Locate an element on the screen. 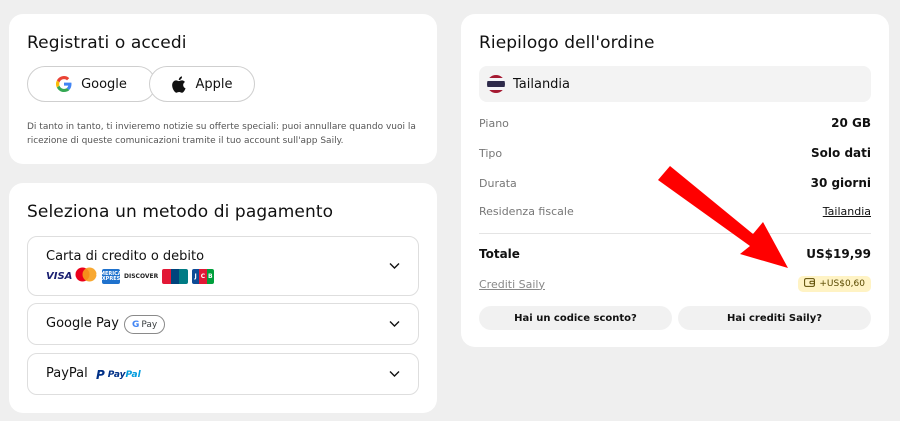 This screenshot has height=421, width=900. jcb-logo: J C B is located at coordinates (203, 276).